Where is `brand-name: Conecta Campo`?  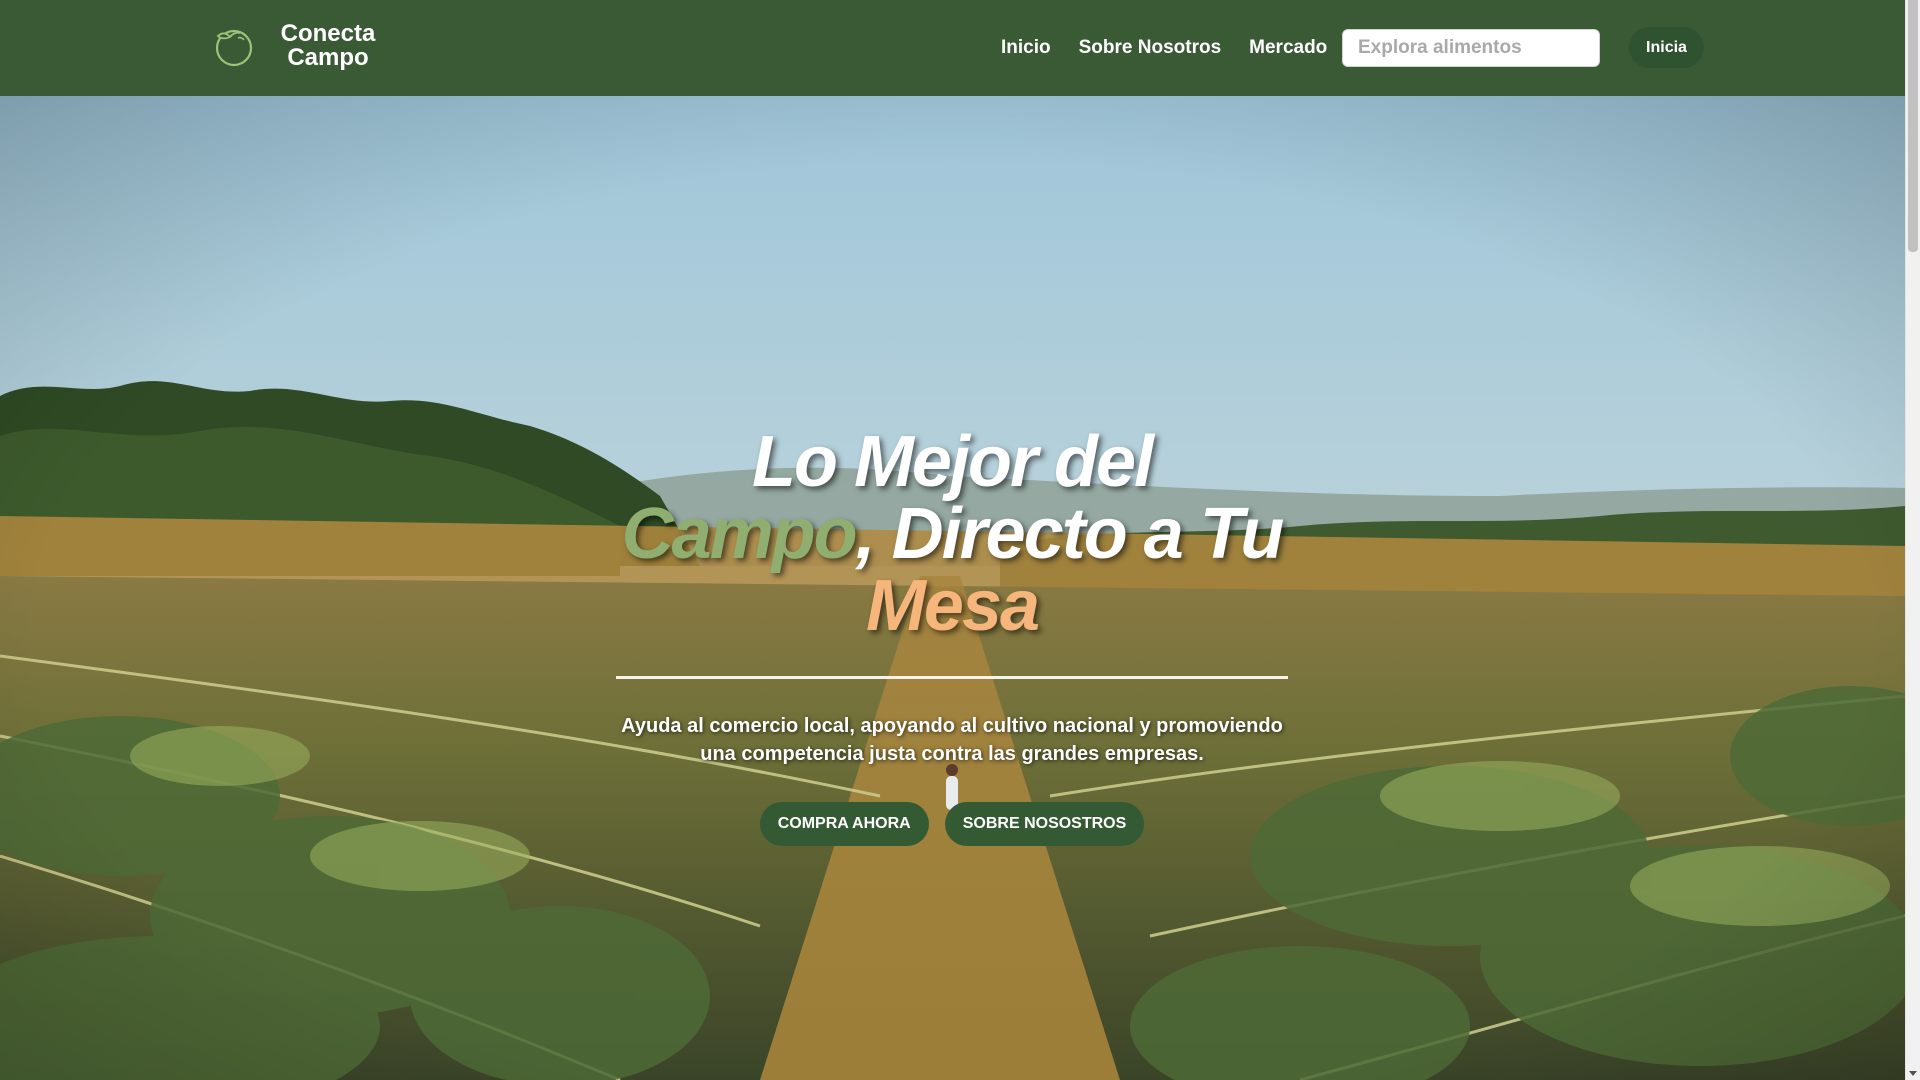 brand-name: Conecta Campo is located at coordinates (328, 46).